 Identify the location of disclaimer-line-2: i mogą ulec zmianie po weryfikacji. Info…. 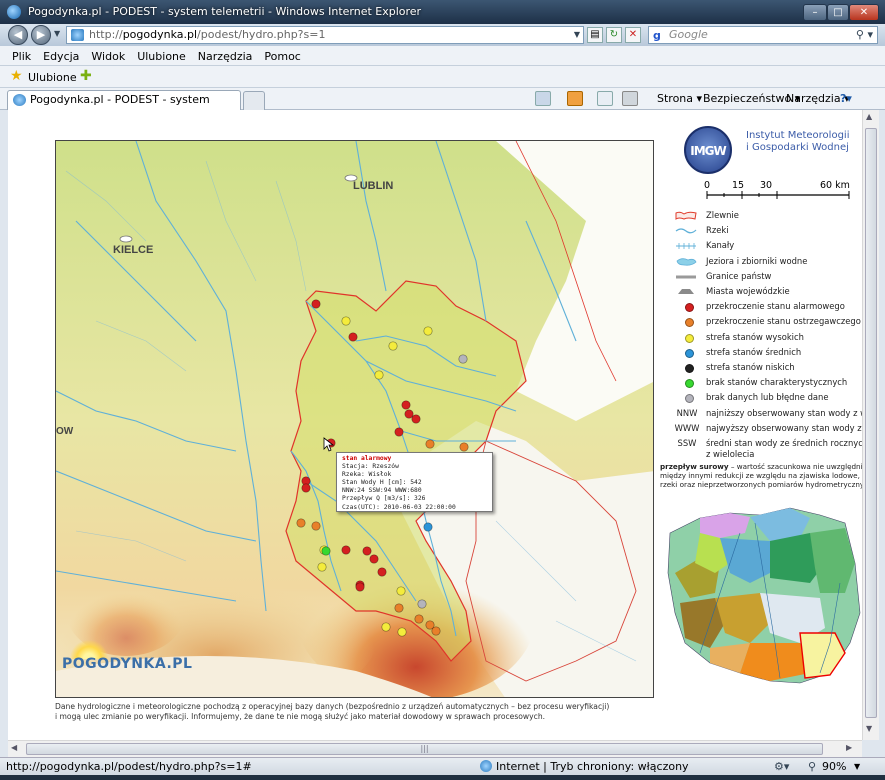
(300, 716).